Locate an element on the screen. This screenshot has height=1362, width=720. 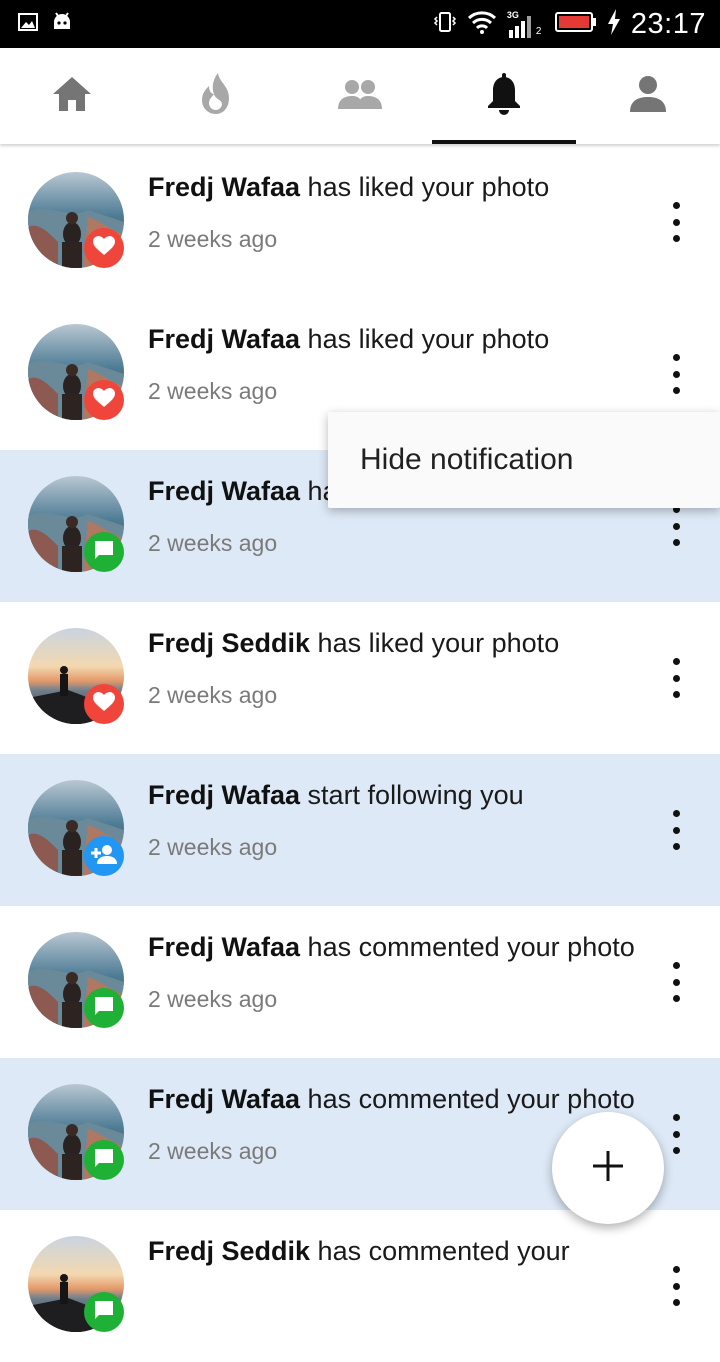
wifi-icon is located at coordinates (482, 24).